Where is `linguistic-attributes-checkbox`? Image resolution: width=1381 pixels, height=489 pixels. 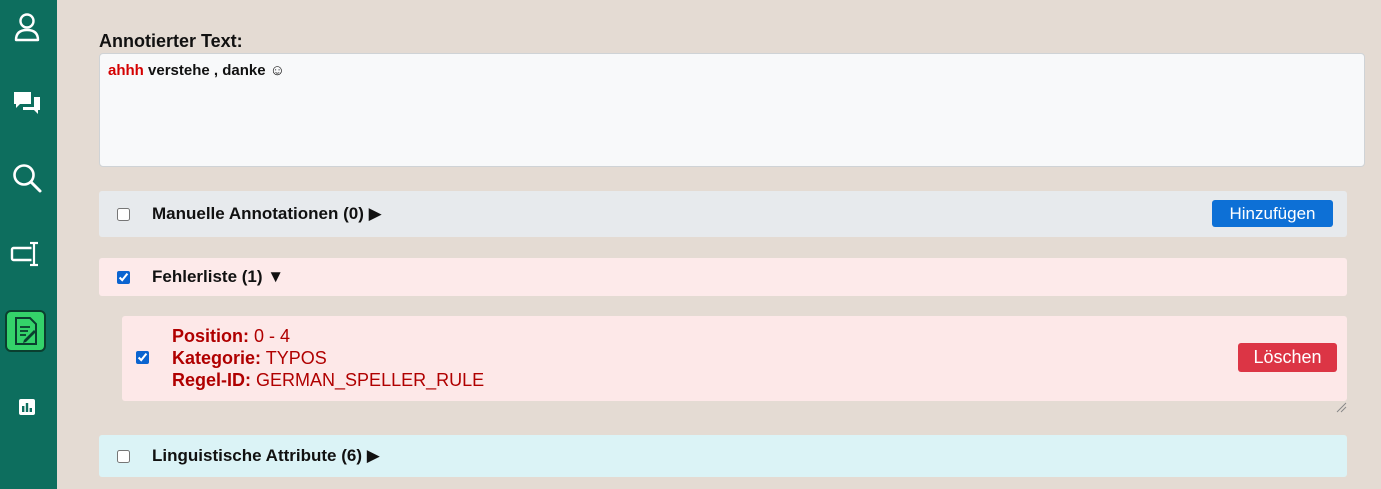 linguistic-attributes-checkbox is located at coordinates (123, 456).